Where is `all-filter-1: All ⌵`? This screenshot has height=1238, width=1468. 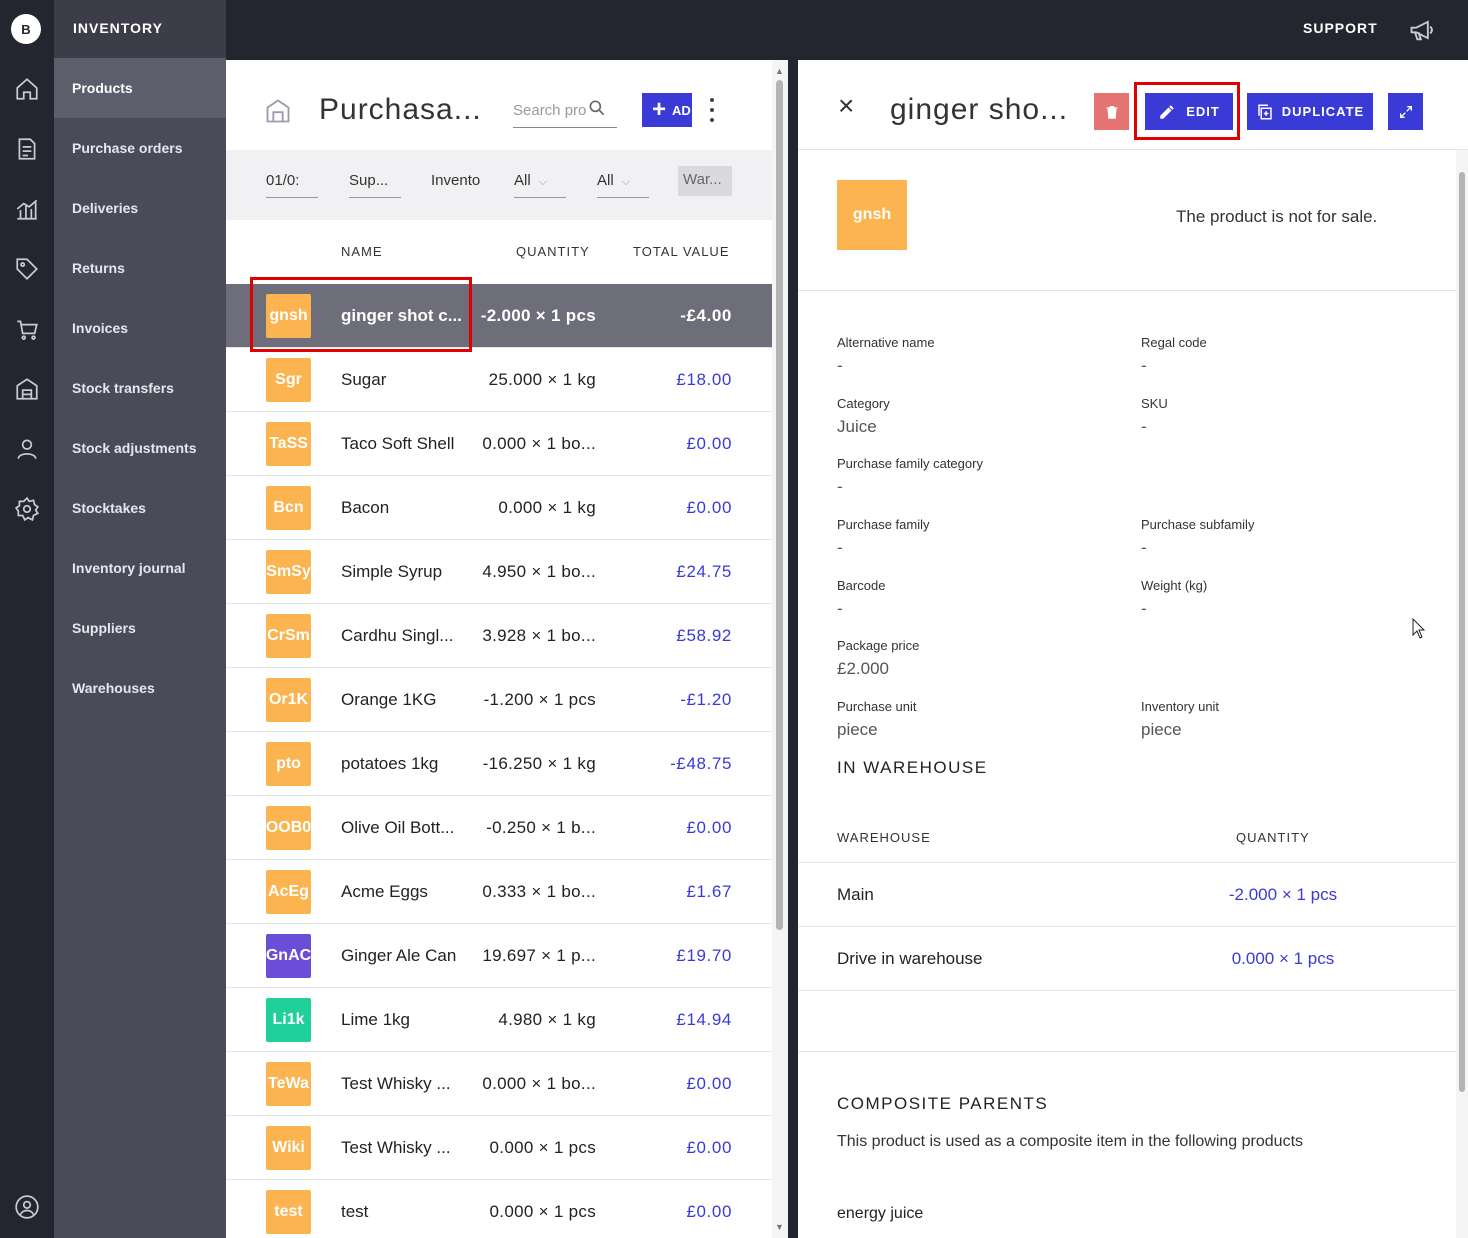
all-filter-1: All ⌵ is located at coordinates (540, 184).